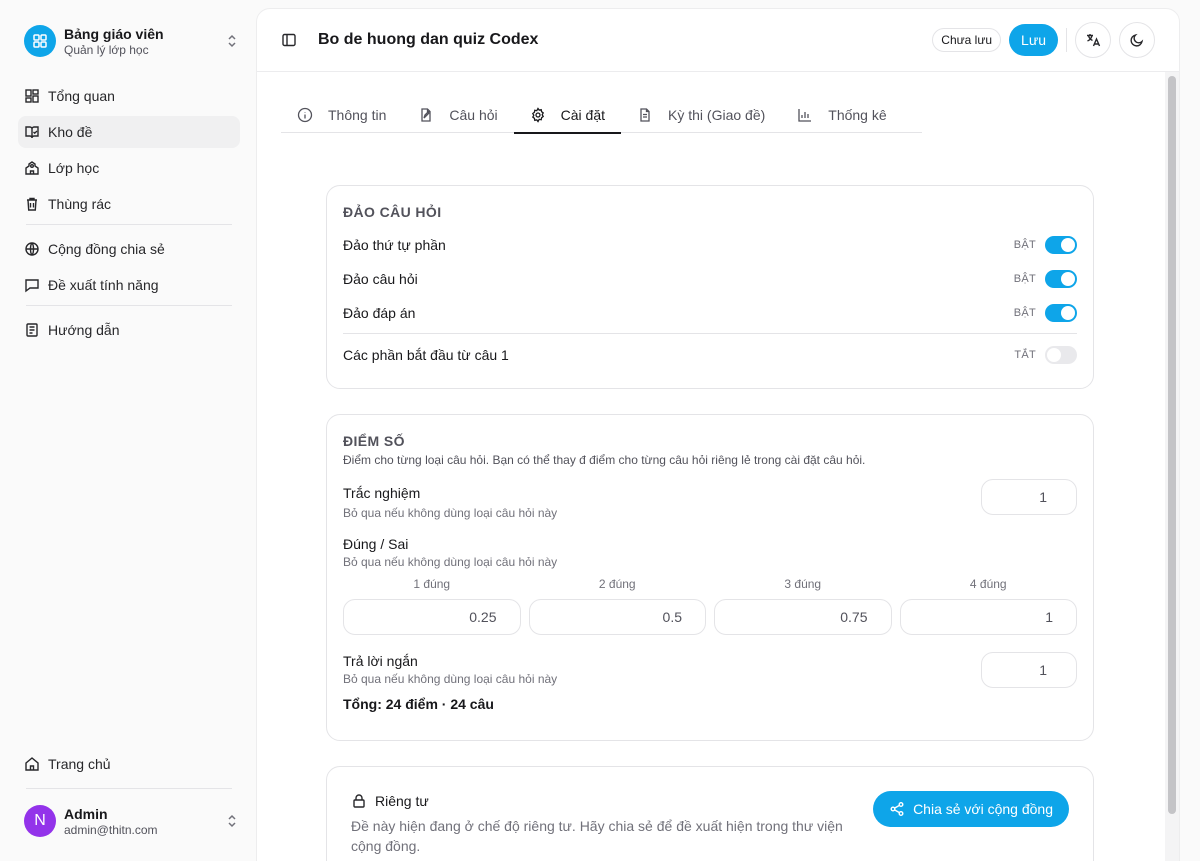 The height and width of the screenshot is (861, 1200). What do you see at coordinates (701, 115) in the screenshot?
I see `tab-exams: Kỳ thi (Giao đề)` at bounding box center [701, 115].